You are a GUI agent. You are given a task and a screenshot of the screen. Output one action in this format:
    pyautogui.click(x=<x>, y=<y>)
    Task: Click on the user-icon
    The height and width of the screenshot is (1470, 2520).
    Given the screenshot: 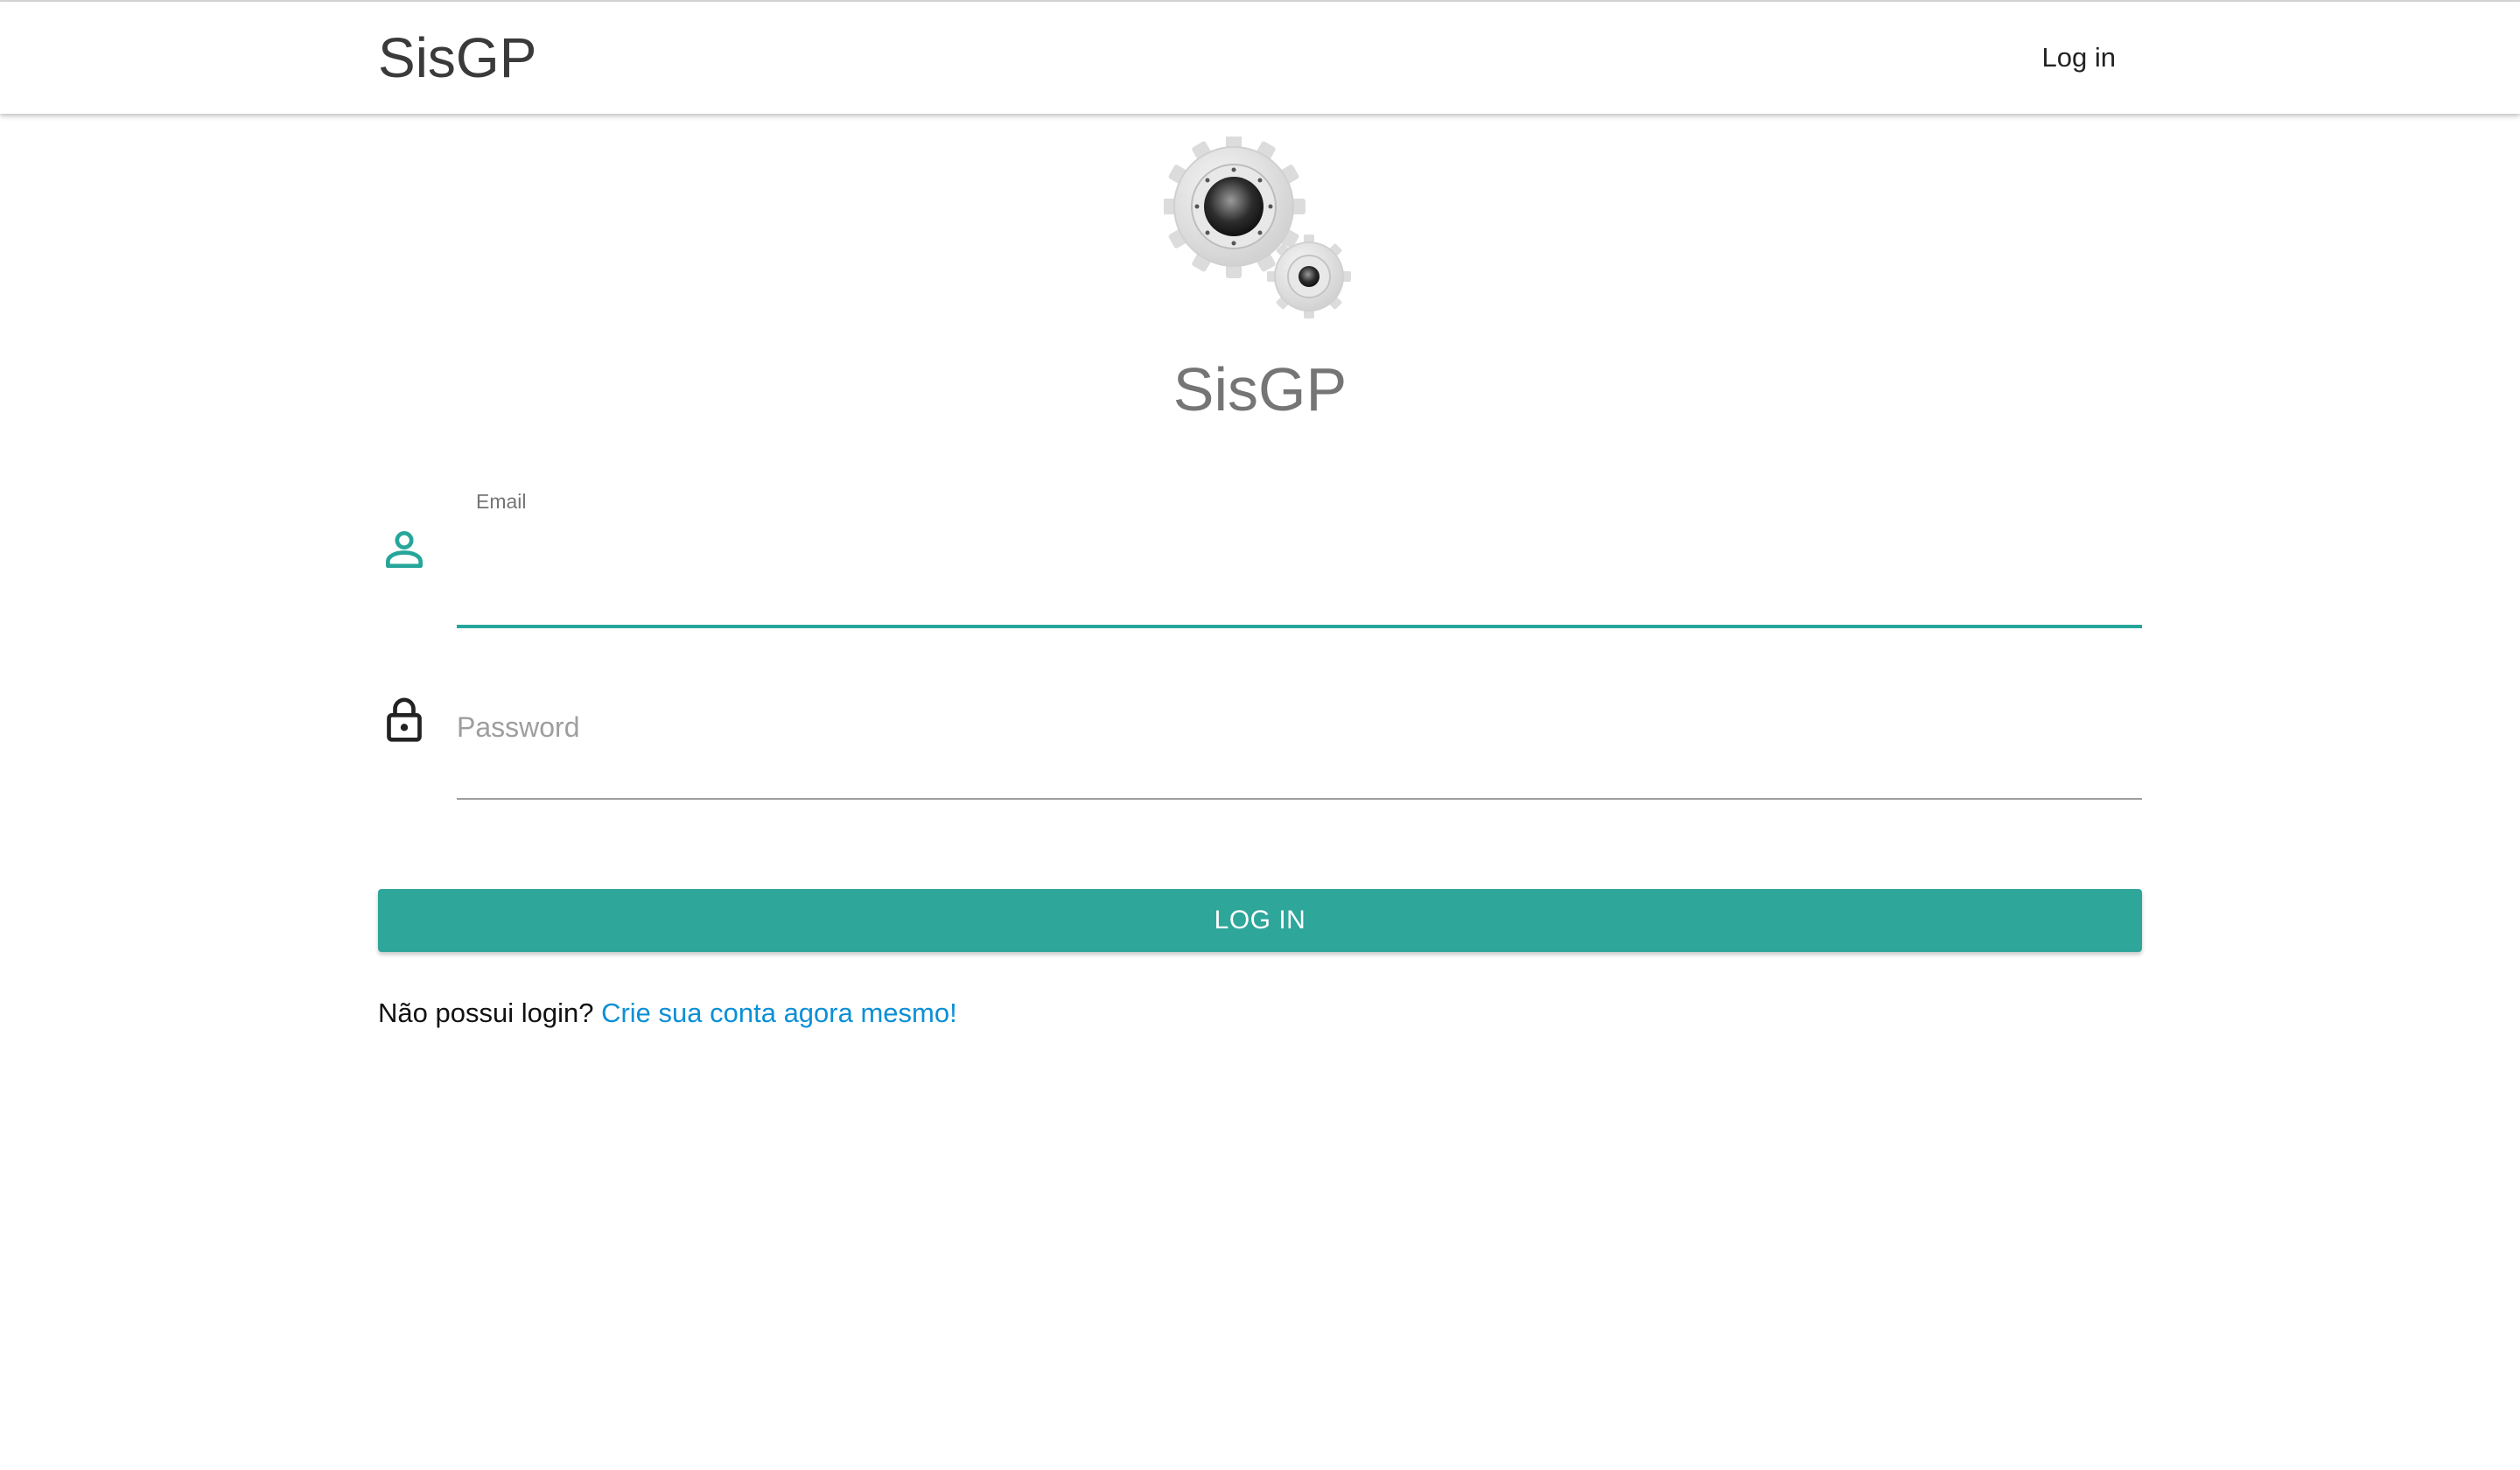 What is the action you would take?
    pyautogui.click(x=404, y=549)
    